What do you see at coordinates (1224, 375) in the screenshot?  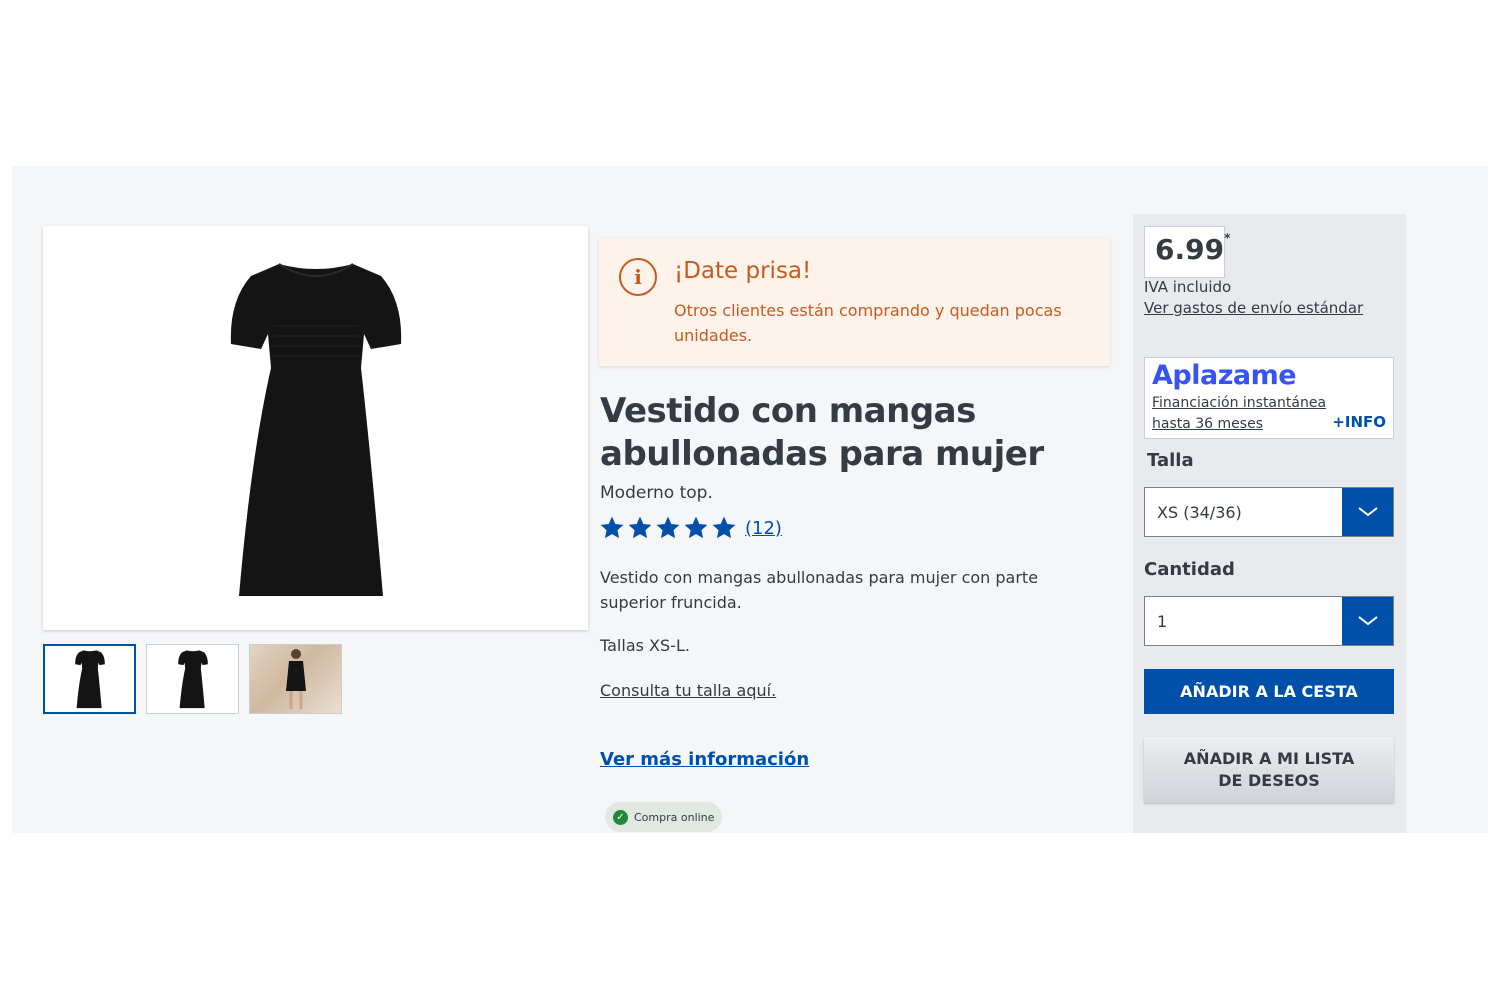 I see `aplazame-logo: Aplazame` at bounding box center [1224, 375].